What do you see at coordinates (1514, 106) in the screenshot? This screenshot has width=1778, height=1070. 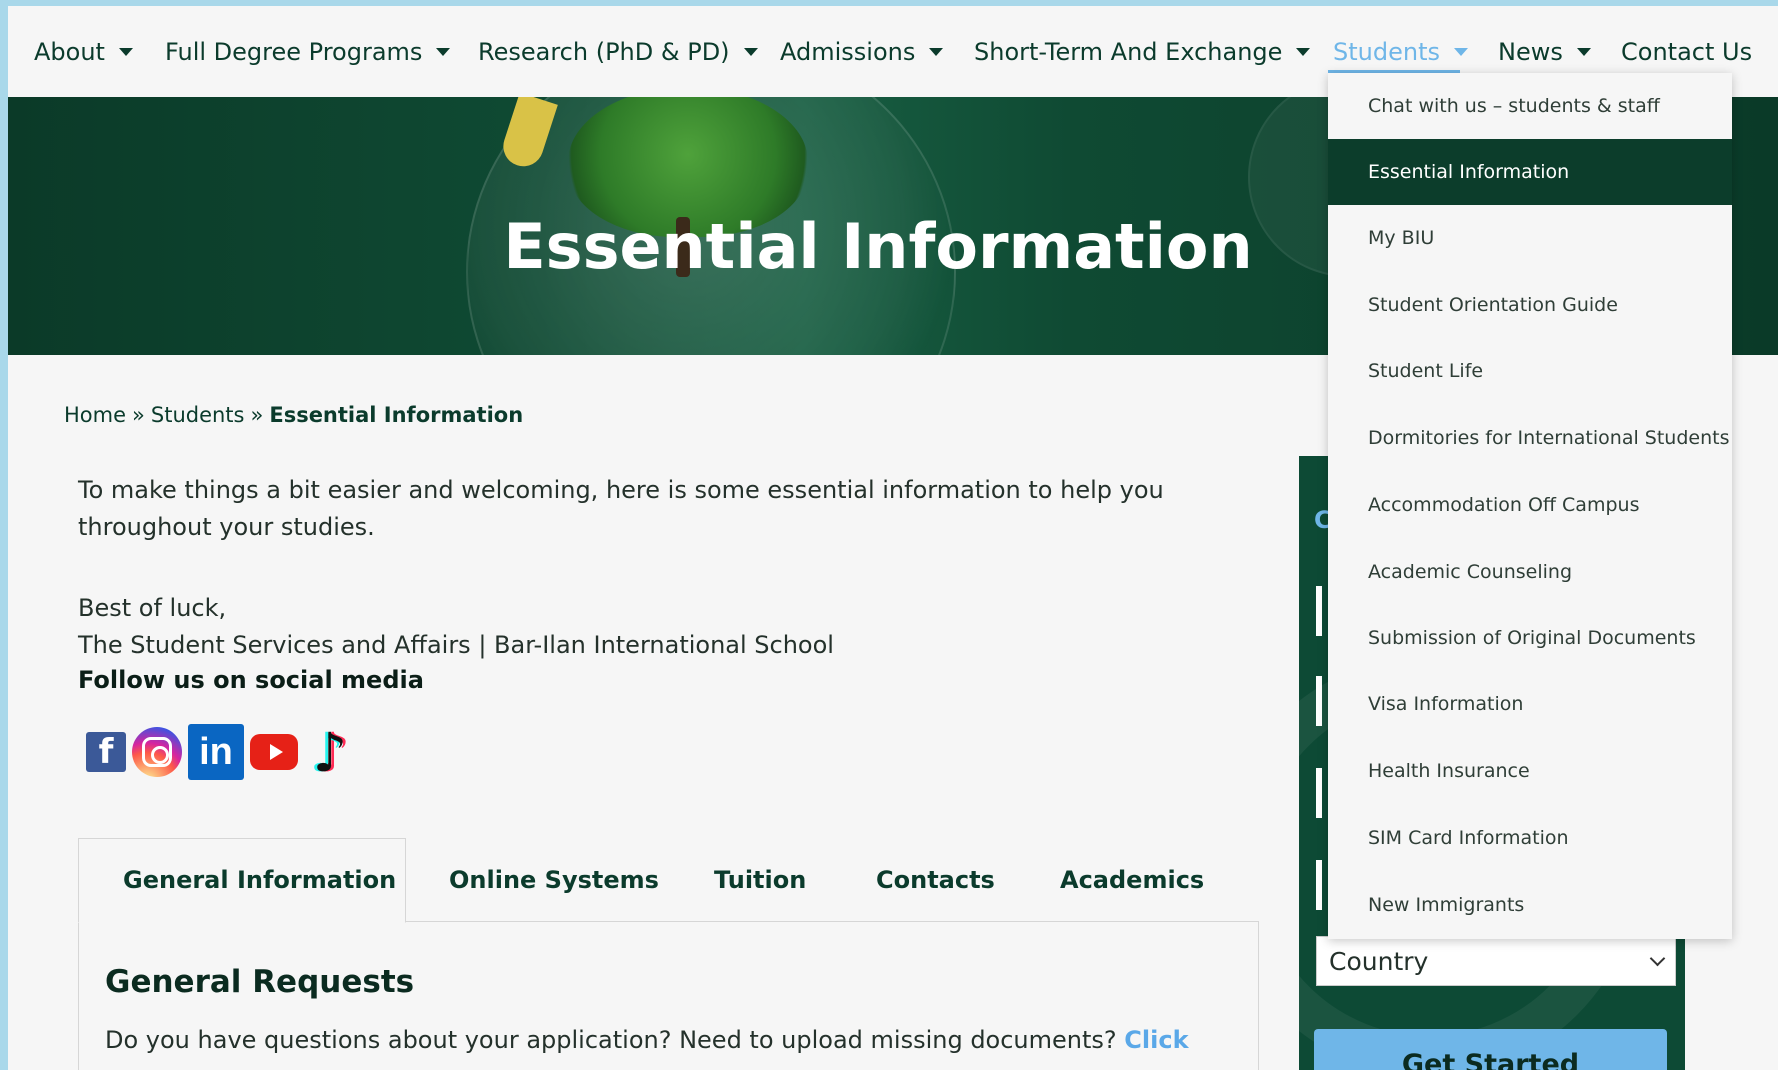 I see `menu-item-label: Chat with us – students & staff` at bounding box center [1514, 106].